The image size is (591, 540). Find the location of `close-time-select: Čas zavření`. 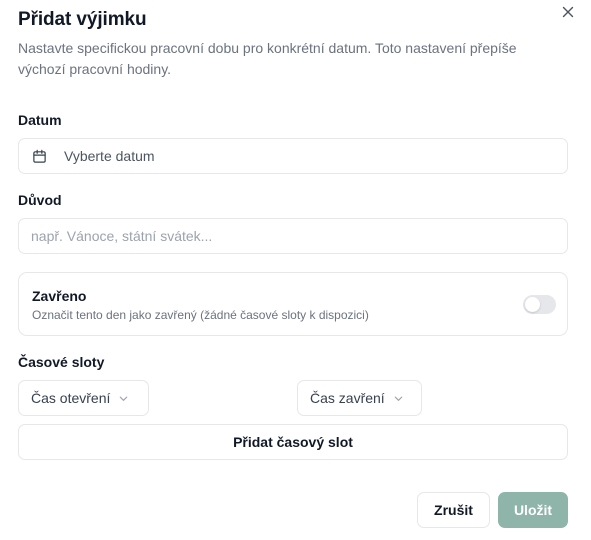

close-time-select: Čas zavření is located at coordinates (359, 398).